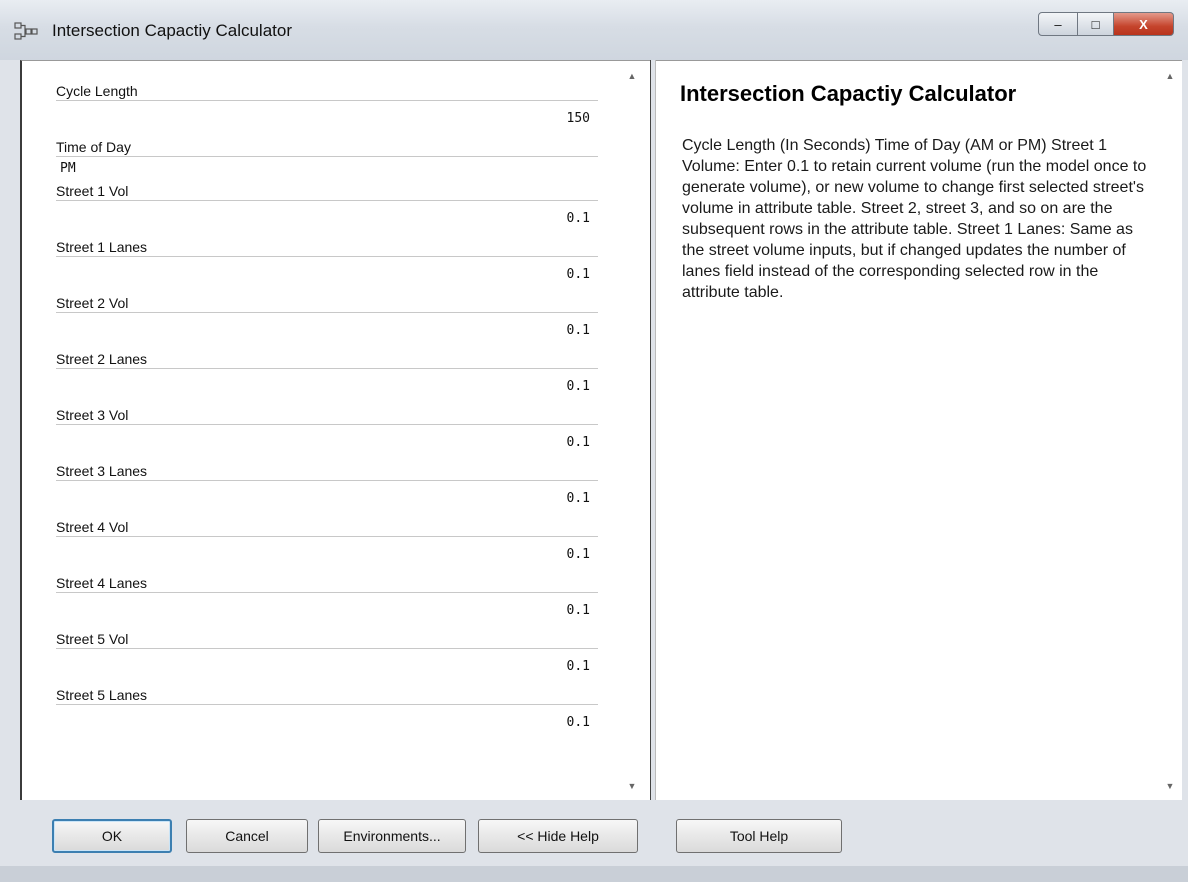  I want to click on minimize-button: –, so click(1058, 24).